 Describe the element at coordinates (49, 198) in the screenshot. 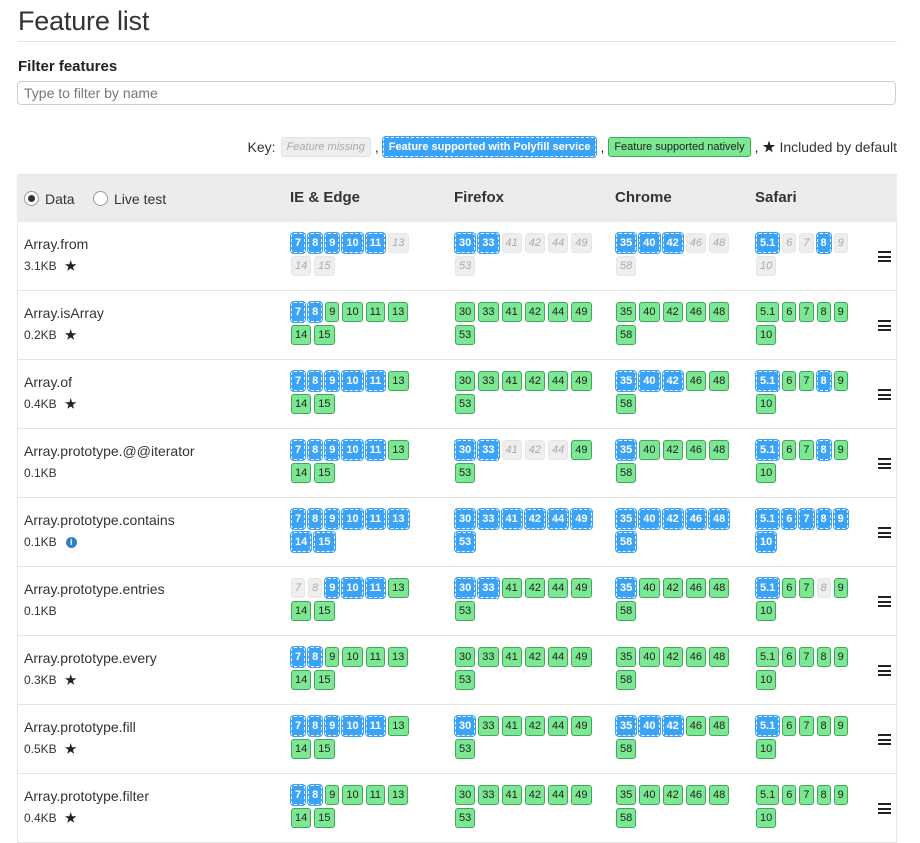

I see `mode-radio-data: Data` at that location.